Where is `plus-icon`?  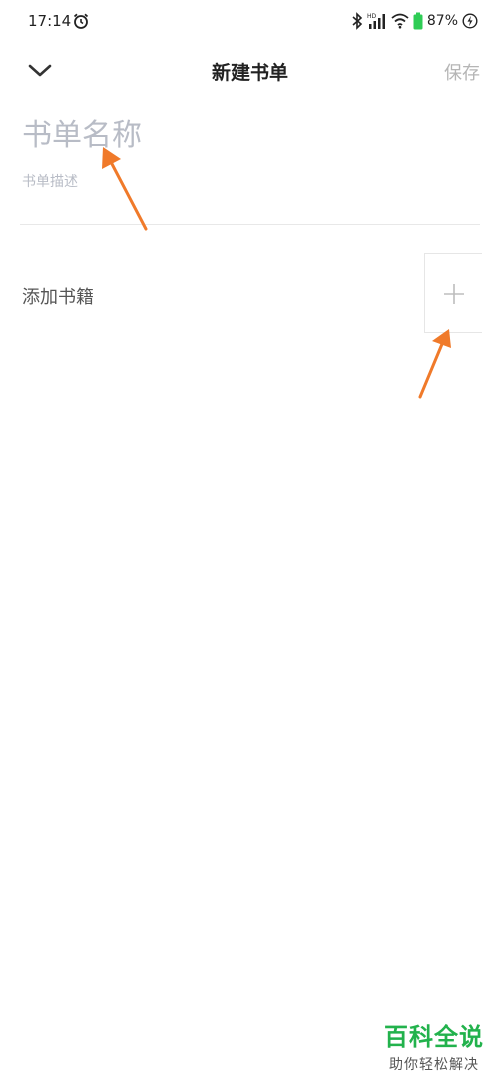 plus-icon is located at coordinates (454, 294).